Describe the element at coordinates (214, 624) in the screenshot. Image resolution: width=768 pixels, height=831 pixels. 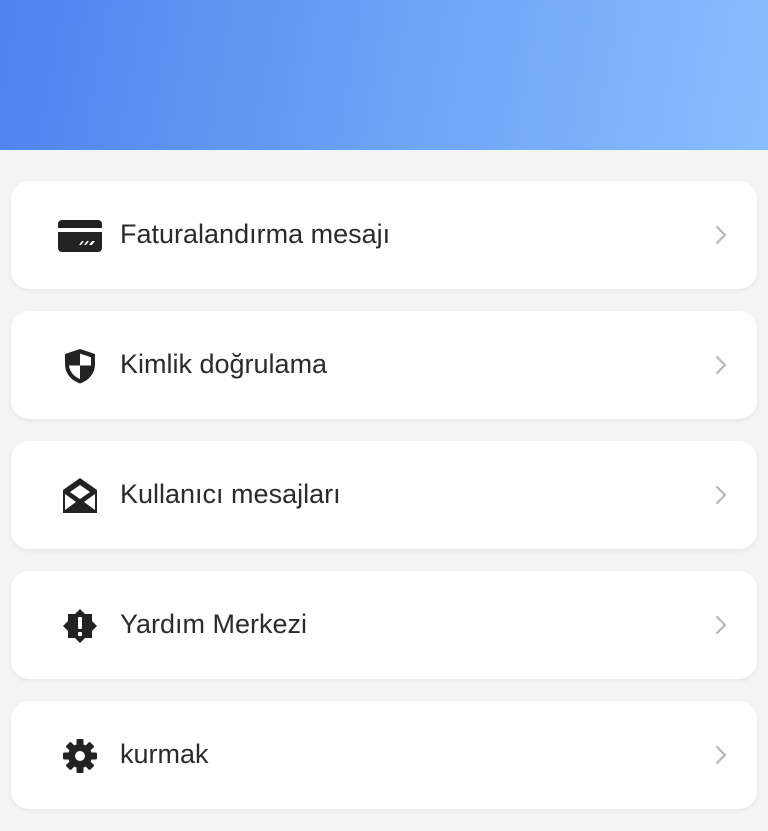
I see `menu-item-label: Yardım Merkezi` at that location.